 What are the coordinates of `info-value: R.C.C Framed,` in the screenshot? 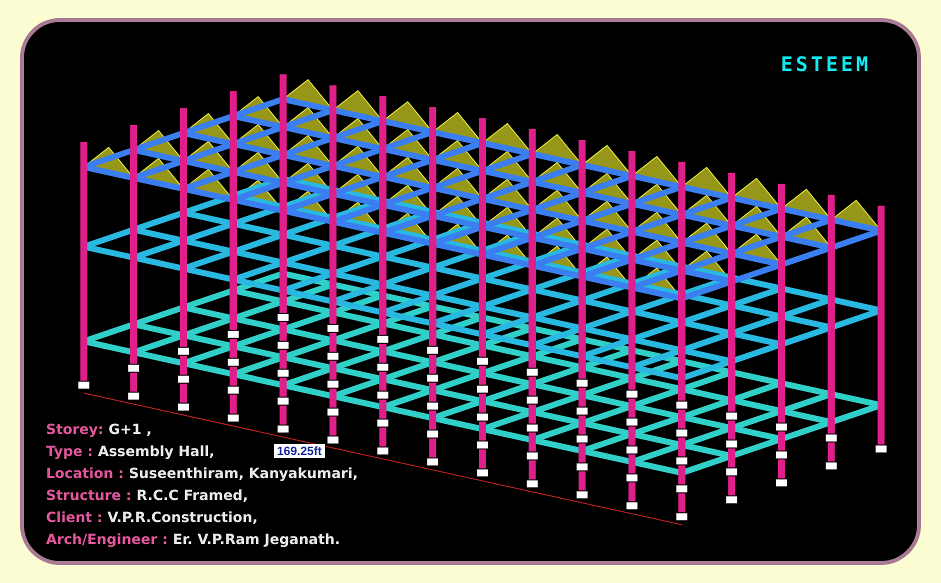 It's located at (192, 496).